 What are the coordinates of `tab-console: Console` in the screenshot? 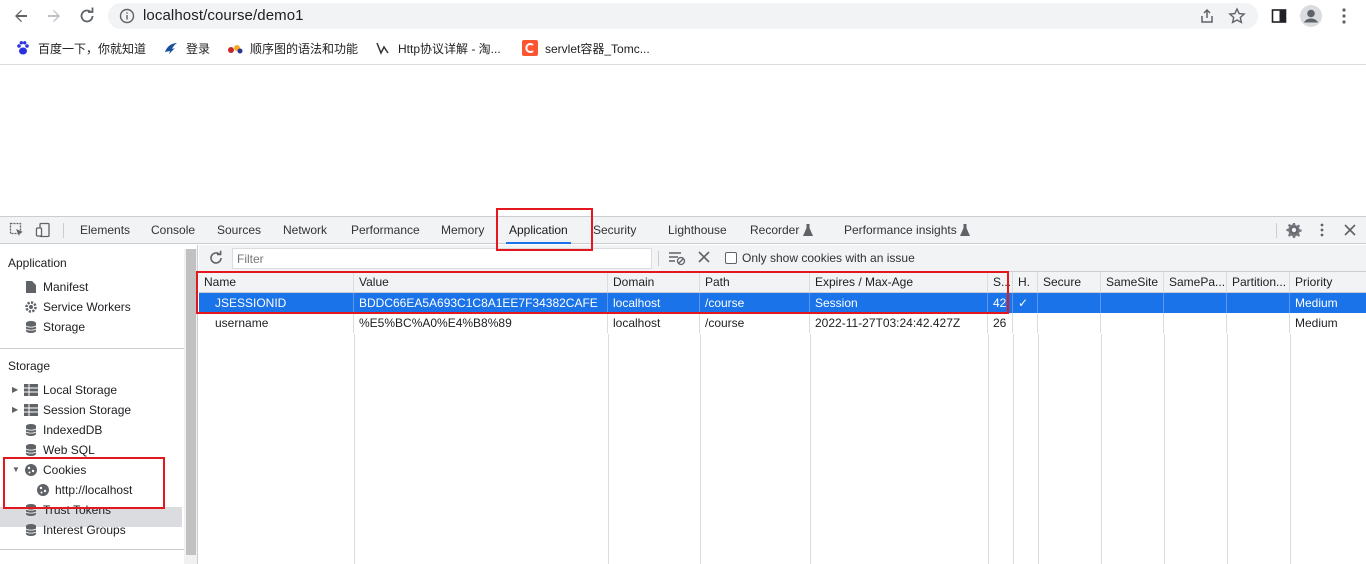 It's located at (173, 230).